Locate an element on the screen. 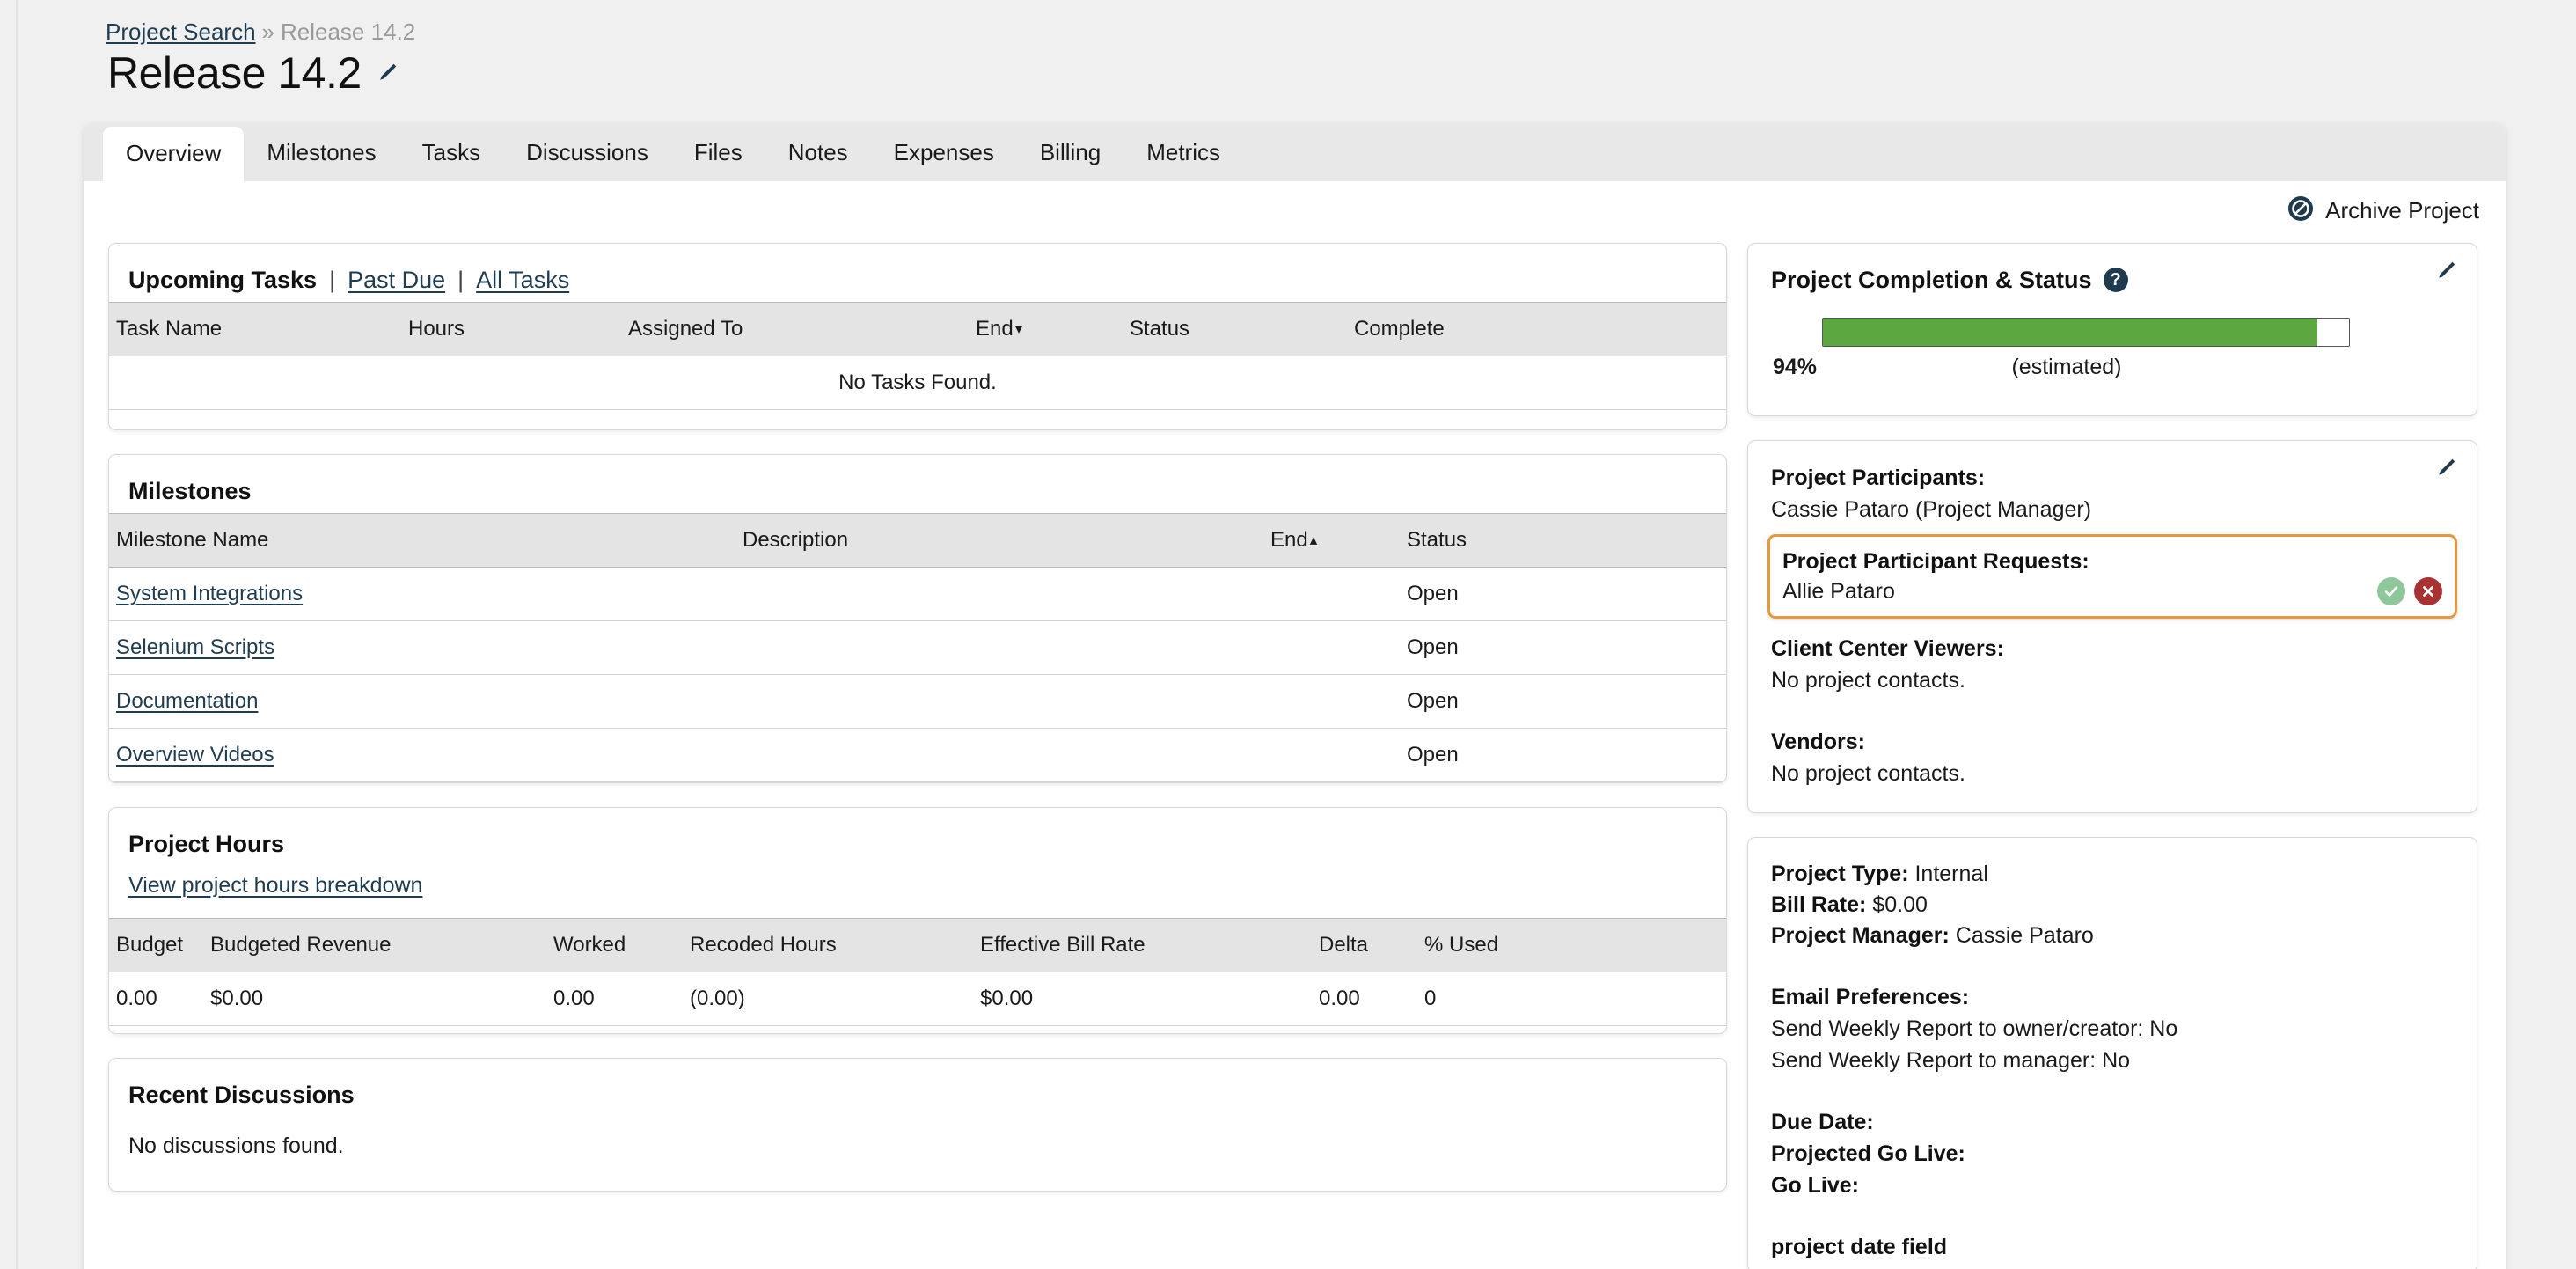 The height and width of the screenshot is (1269, 2576). table-row: Overview Videos Open is located at coordinates (917, 755).